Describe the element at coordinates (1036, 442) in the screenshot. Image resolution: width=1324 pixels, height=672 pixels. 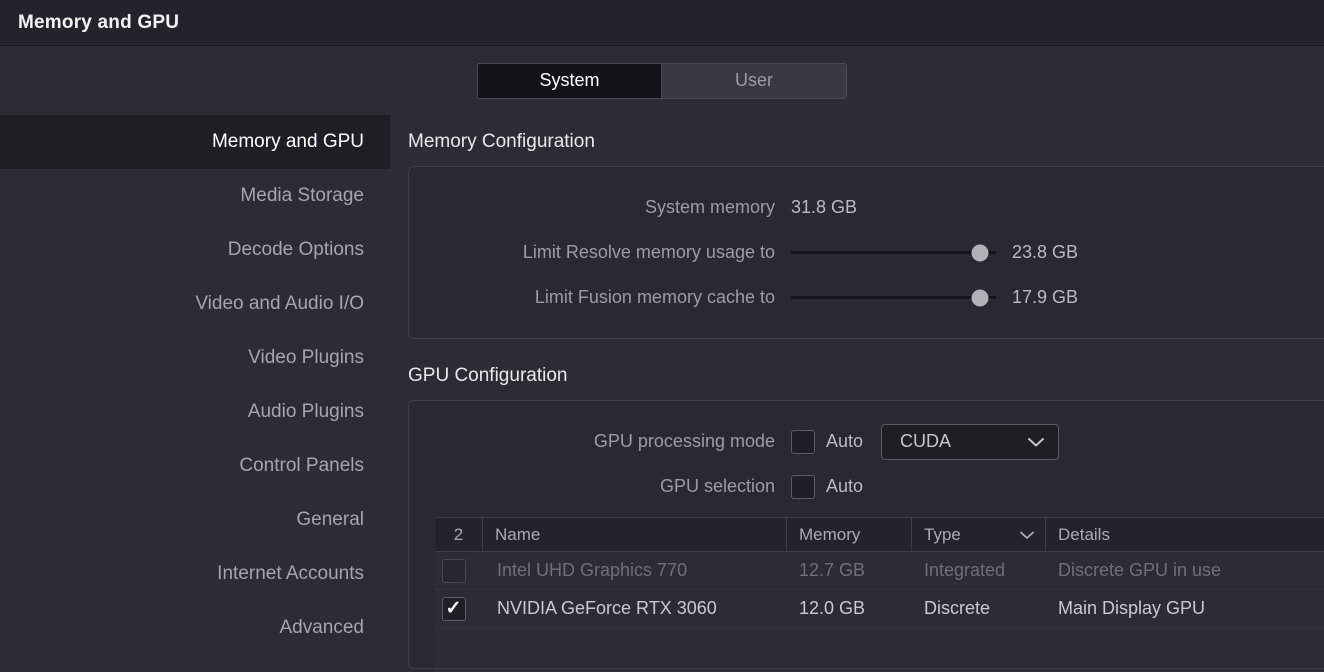
I see `chevron-down-icon` at that location.